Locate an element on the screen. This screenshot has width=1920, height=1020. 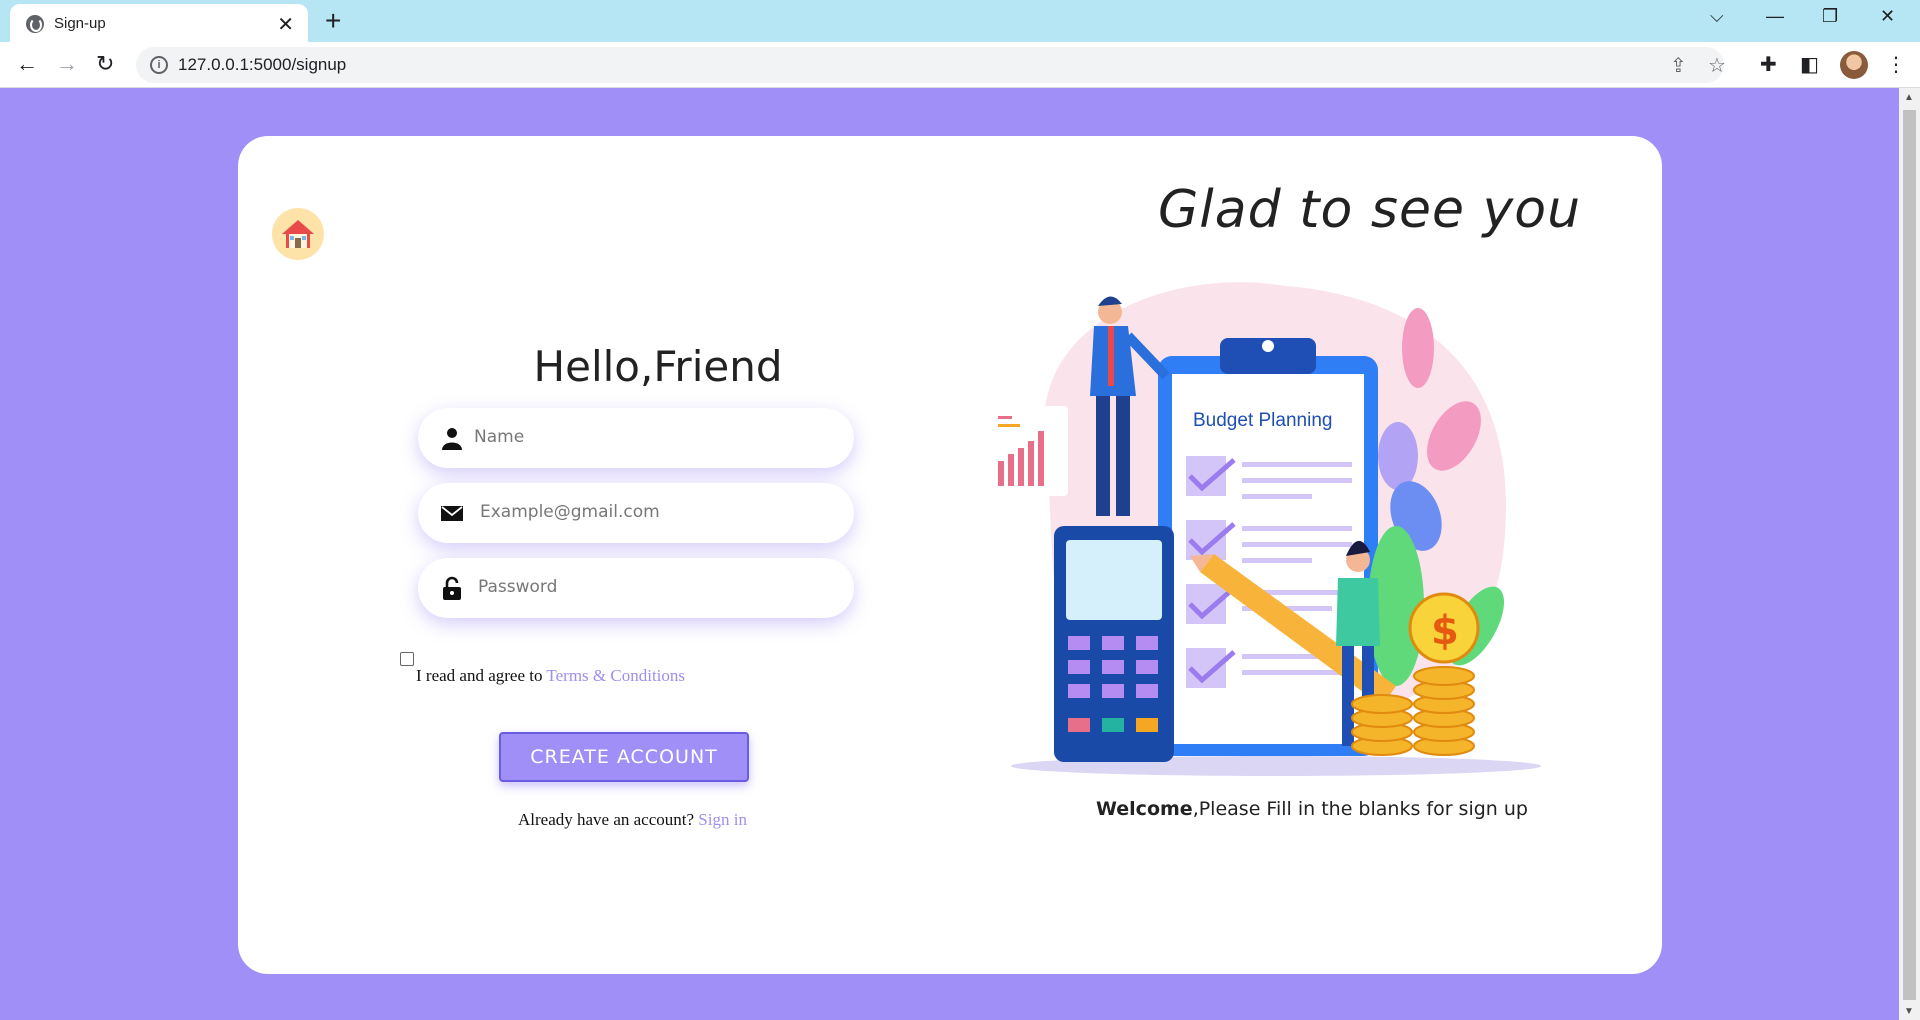
scroll-down-arrow-icon: ▼ is located at coordinates (1909, 1011).